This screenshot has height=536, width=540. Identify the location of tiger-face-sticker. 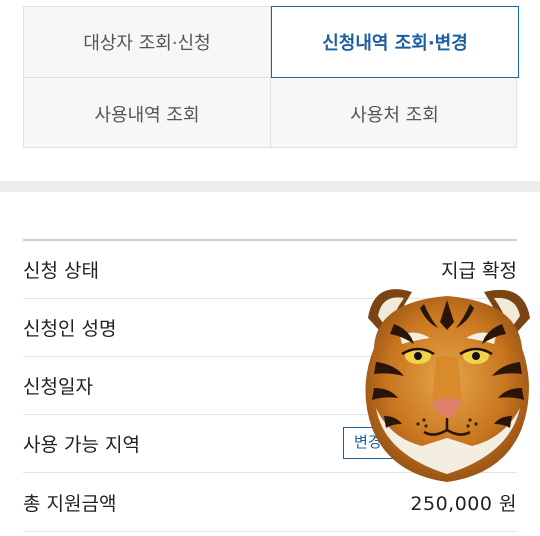
(447, 385).